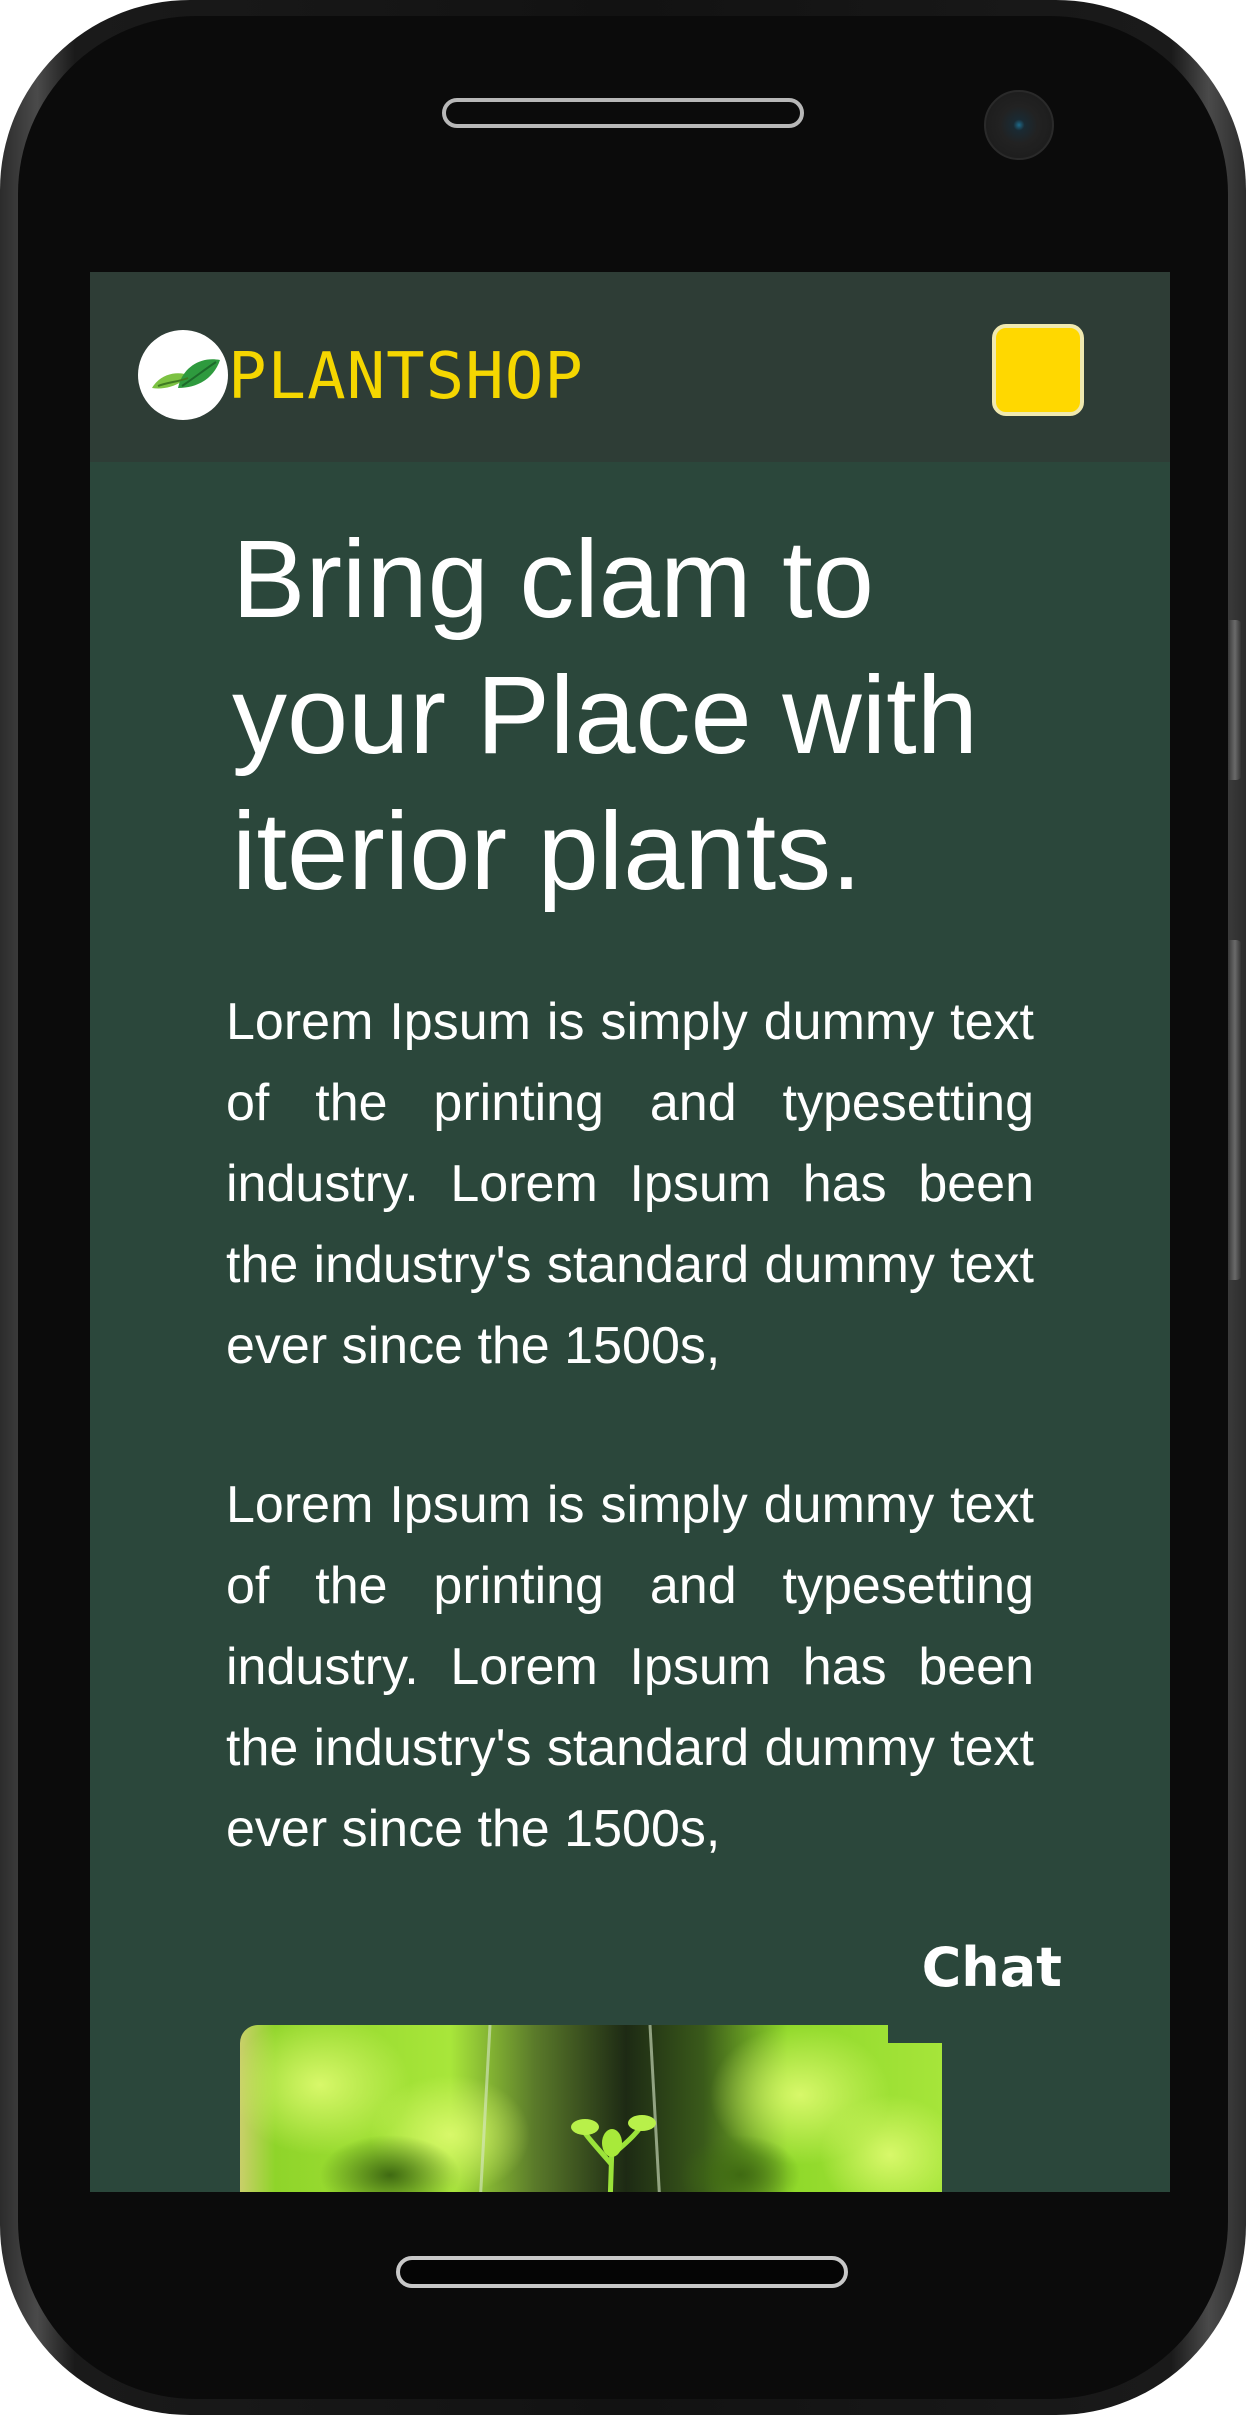 The image size is (1260, 2415). Describe the element at coordinates (630, 367) in the screenshot. I see `navbar: PLANTSHOP` at that location.